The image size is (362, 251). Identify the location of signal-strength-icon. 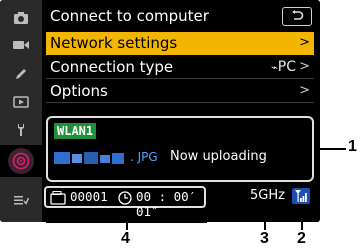
(301, 198).